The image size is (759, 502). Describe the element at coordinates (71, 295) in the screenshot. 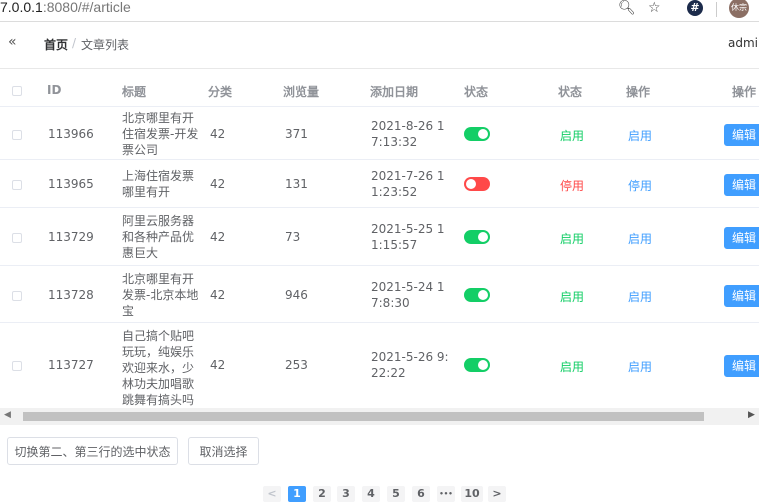

I see `cell-id: 113728` at that location.